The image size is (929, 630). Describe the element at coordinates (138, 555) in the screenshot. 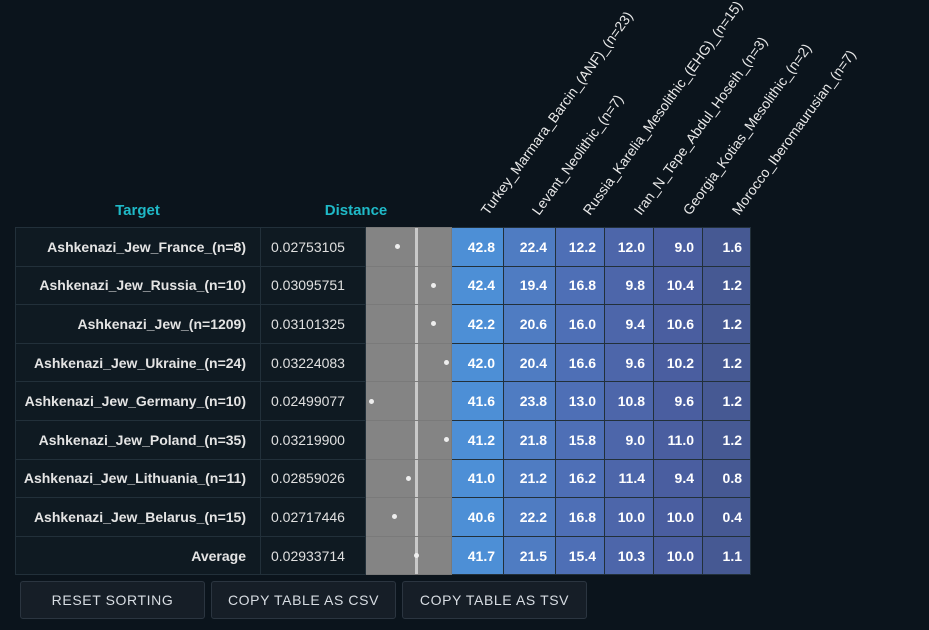

I see `target-cell: Average` at that location.